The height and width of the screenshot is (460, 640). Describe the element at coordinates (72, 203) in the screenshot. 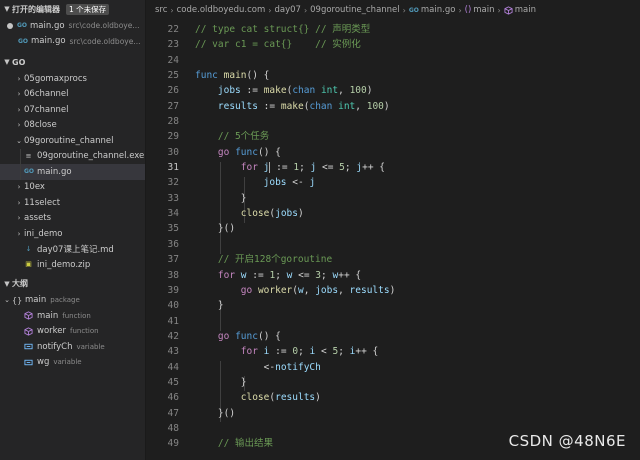

I see `tree-folder: › 11select` at that location.